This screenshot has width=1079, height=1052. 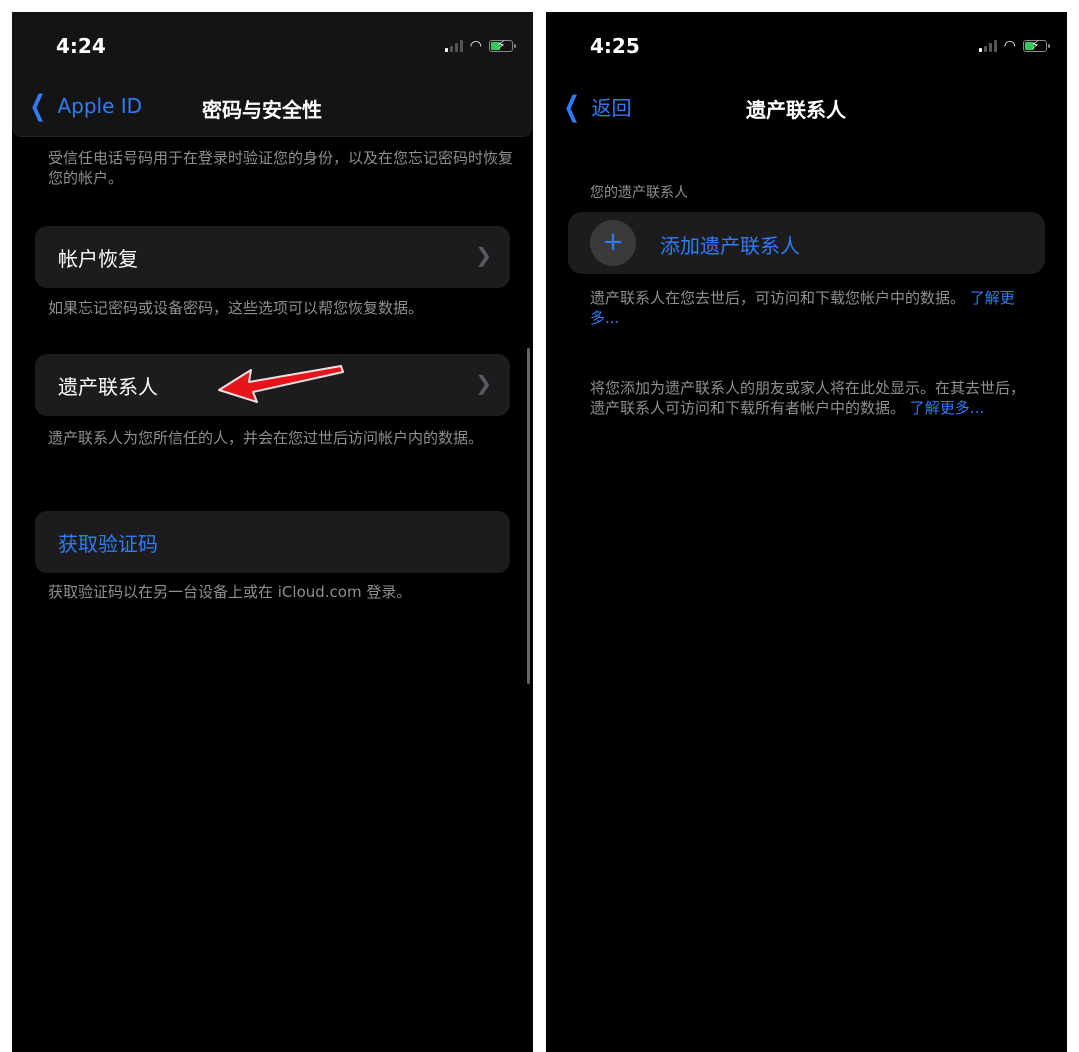 What do you see at coordinates (100, 106) in the screenshot?
I see `back-label: Apple ID` at bounding box center [100, 106].